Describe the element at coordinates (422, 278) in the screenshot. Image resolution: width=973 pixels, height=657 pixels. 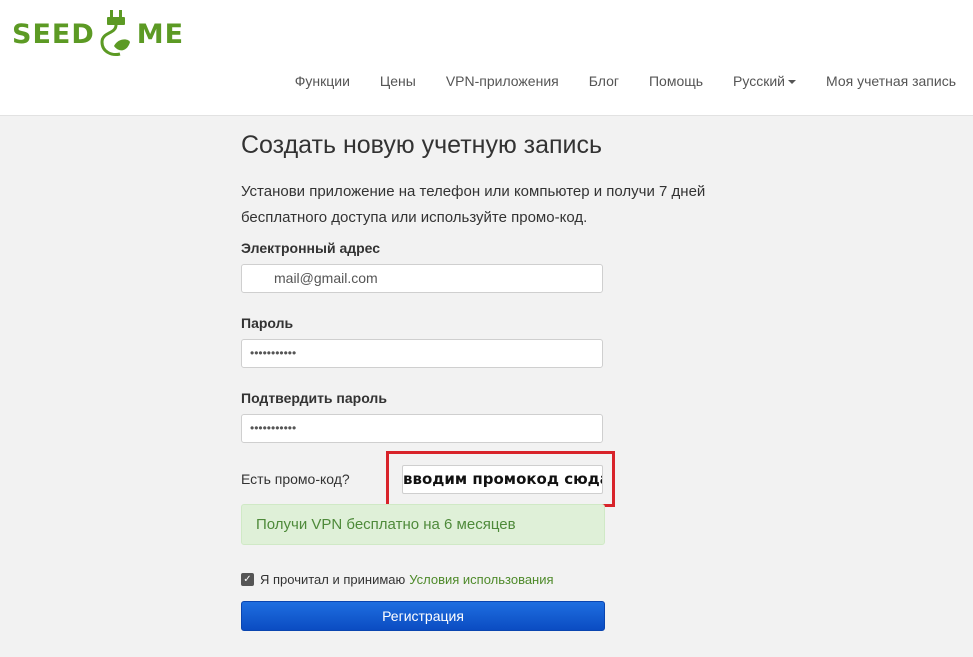
I see `email-field: mail@gmail.com` at that location.